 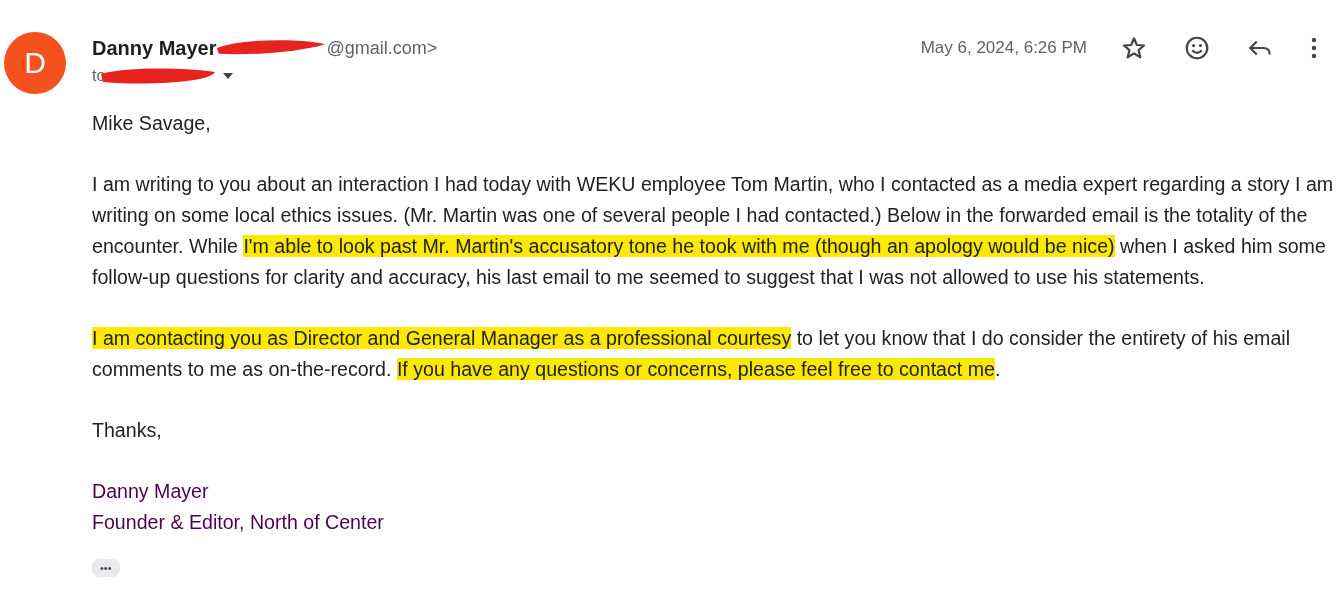 What do you see at coordinates (106, 567) in the screenshot?
I see `show-trimmed-button: •••` at bounding box center [106, 567].